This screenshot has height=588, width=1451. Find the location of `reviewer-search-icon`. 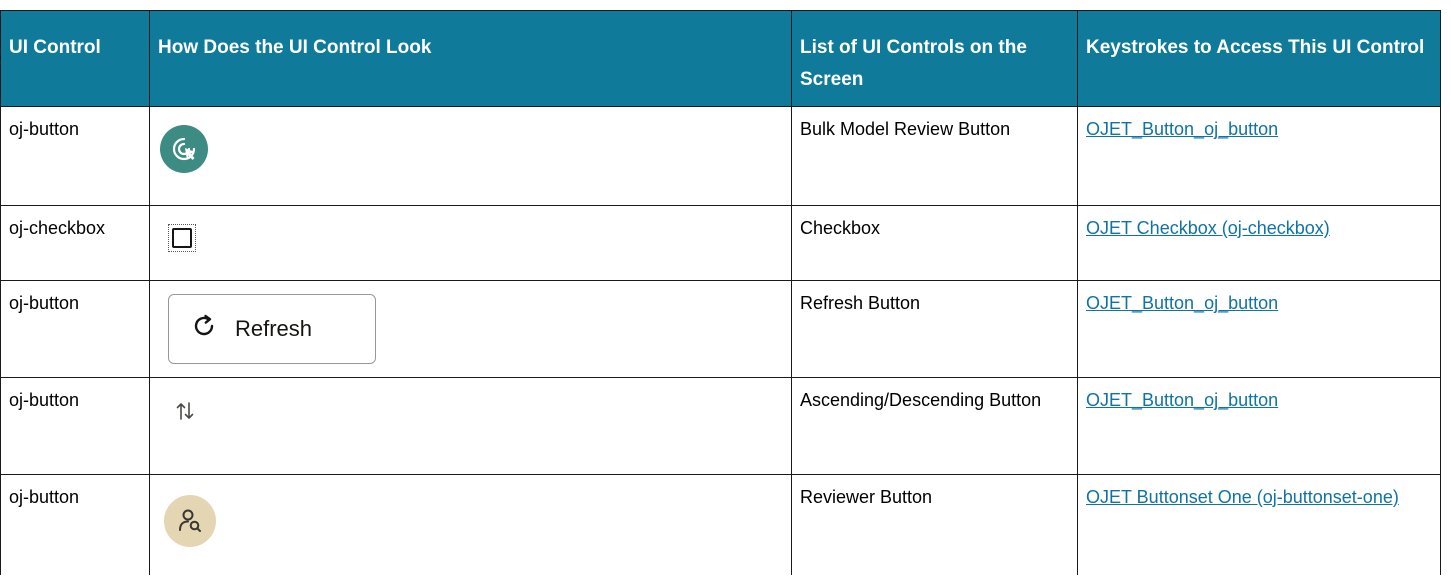

reviewer-search-icon is located at coordinates (190, 521).